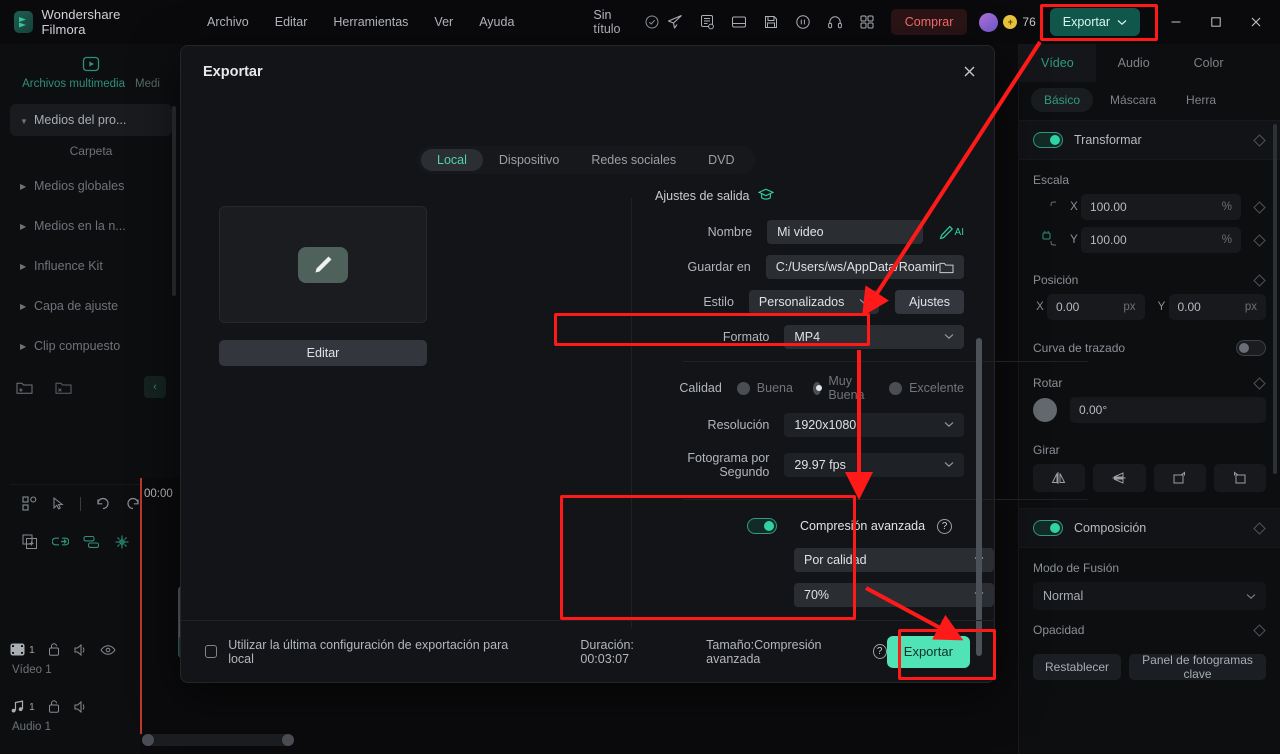 This screenshot has height=754, width=1280. What do you see at coordinates (133, 503) in the screenshot?
I see `redo-icon` at bounding box center [133, 503].